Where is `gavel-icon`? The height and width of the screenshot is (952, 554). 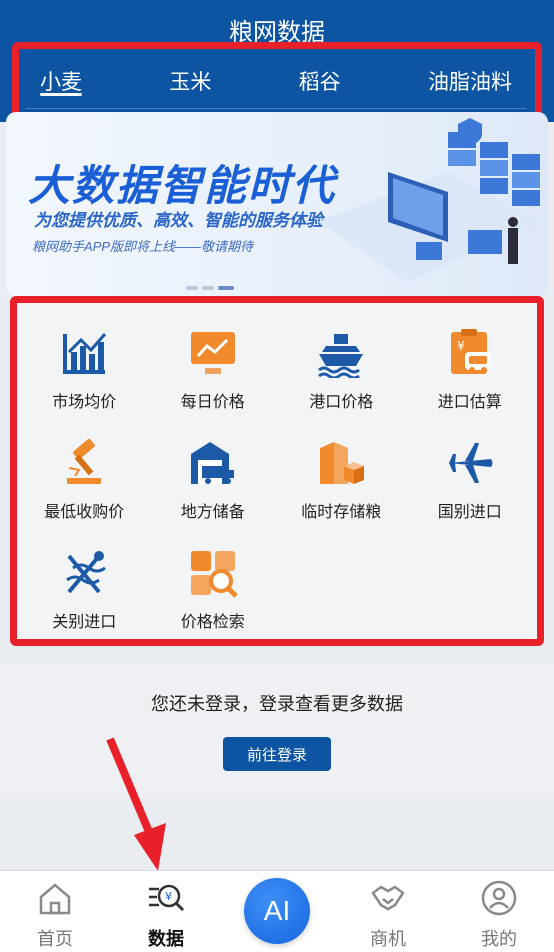
gavel-icon is located at coordinates (84, 461).